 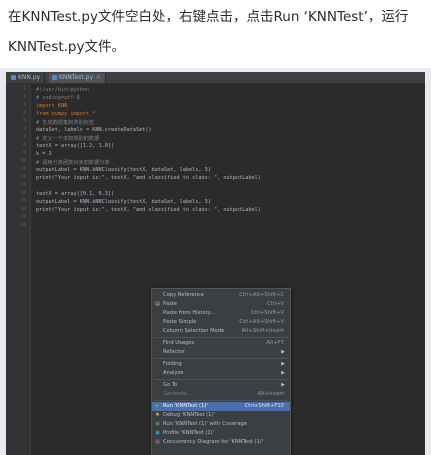 What do you see at coordinates (23, 217) in the screenshot?
I see `line-number: 17` at bounding box center [23, 217].